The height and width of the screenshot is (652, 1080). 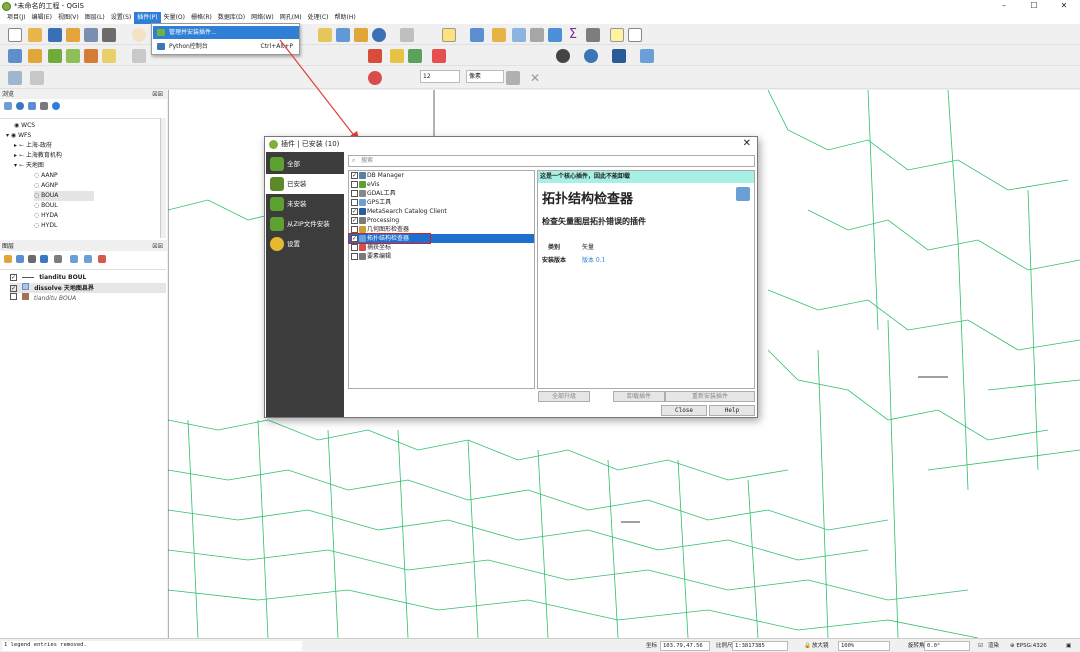 What do you see at coordinates (46, 206) in the screenshot?
I see `tree-item-boul: ◌ BOUL` at bounding box center [46, 206].